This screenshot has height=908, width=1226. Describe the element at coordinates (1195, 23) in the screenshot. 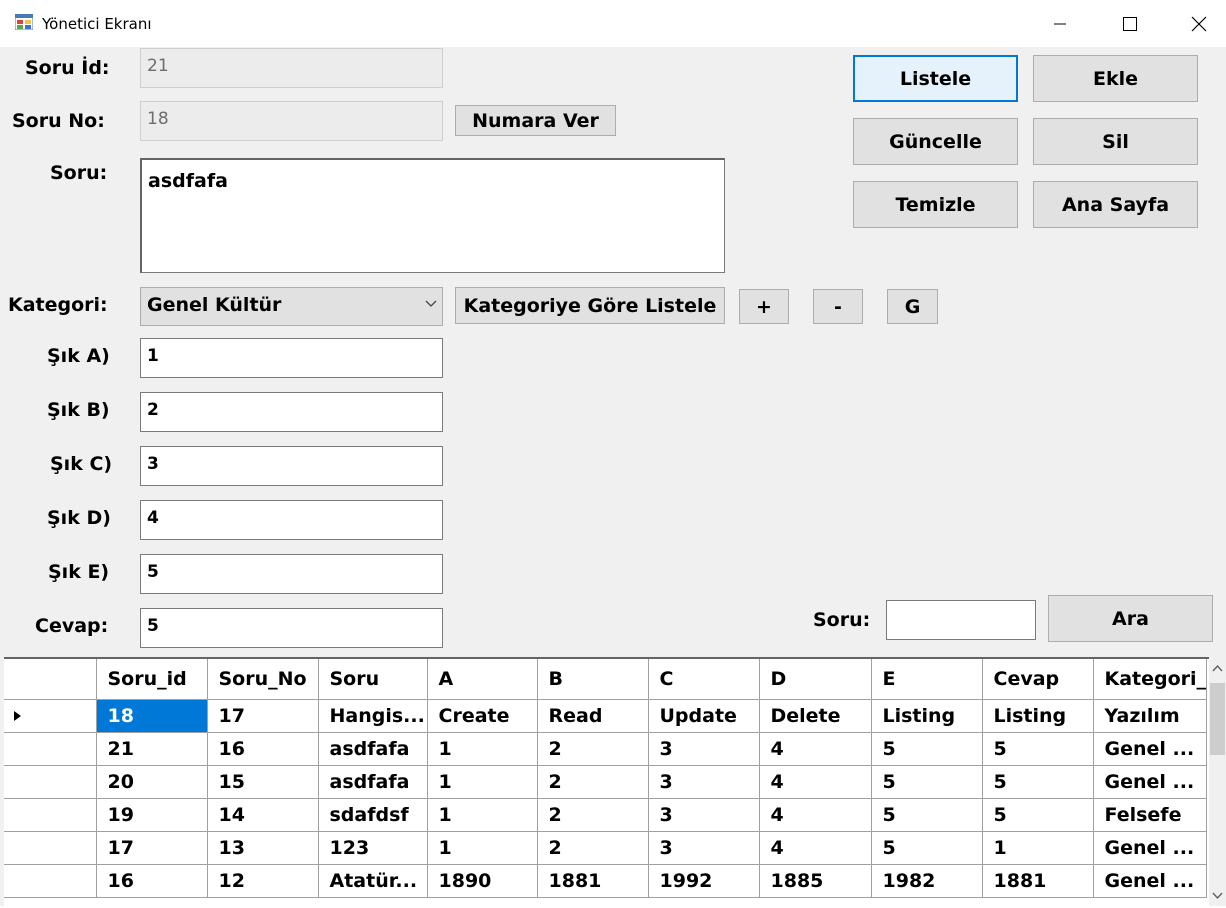

I see `close-button` at that location.